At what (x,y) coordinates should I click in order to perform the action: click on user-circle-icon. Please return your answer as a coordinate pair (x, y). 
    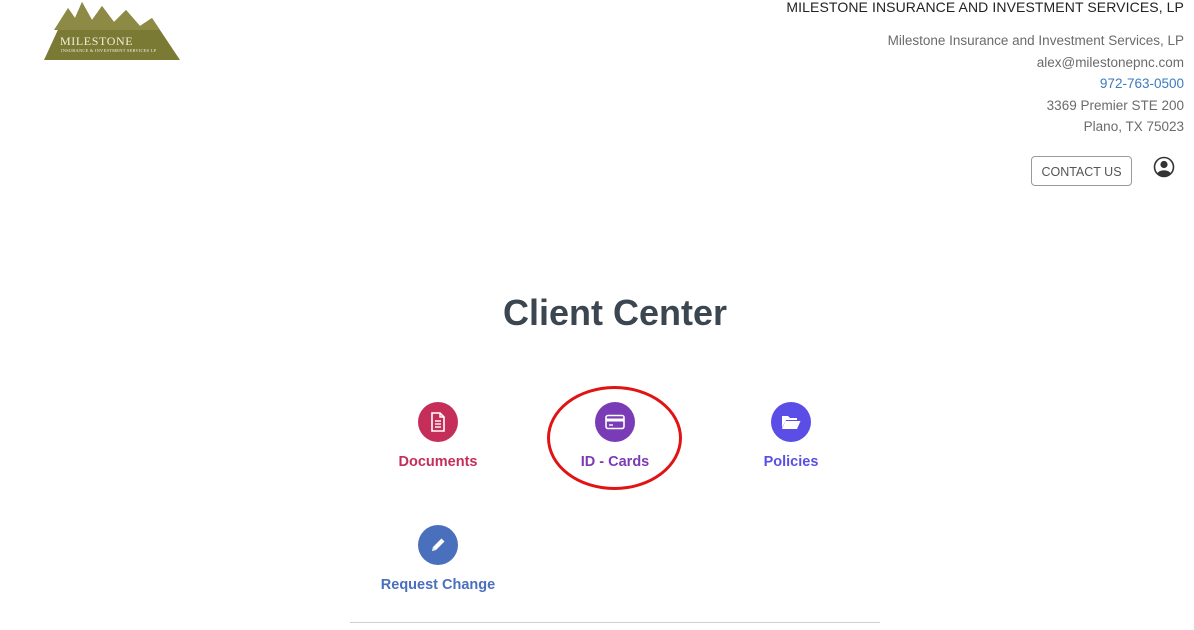
    Looking at the image, I should click on (1164, 167).